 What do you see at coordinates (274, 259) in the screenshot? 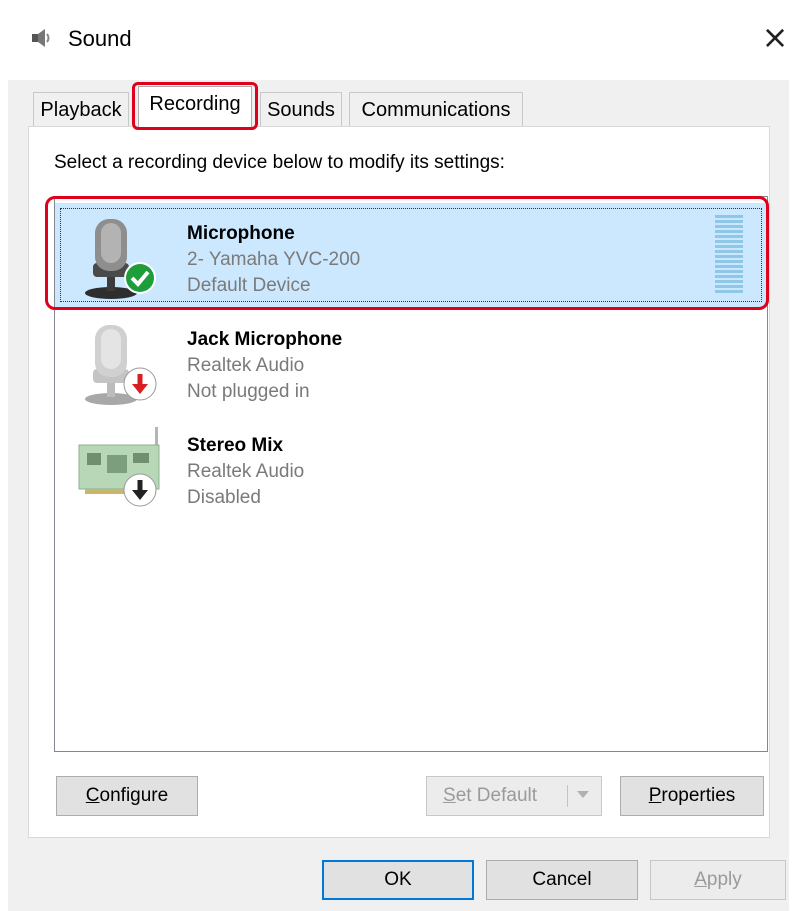
I see `device-driver: 2- Yamaha YVC-200` at bounding box center [274, 259].